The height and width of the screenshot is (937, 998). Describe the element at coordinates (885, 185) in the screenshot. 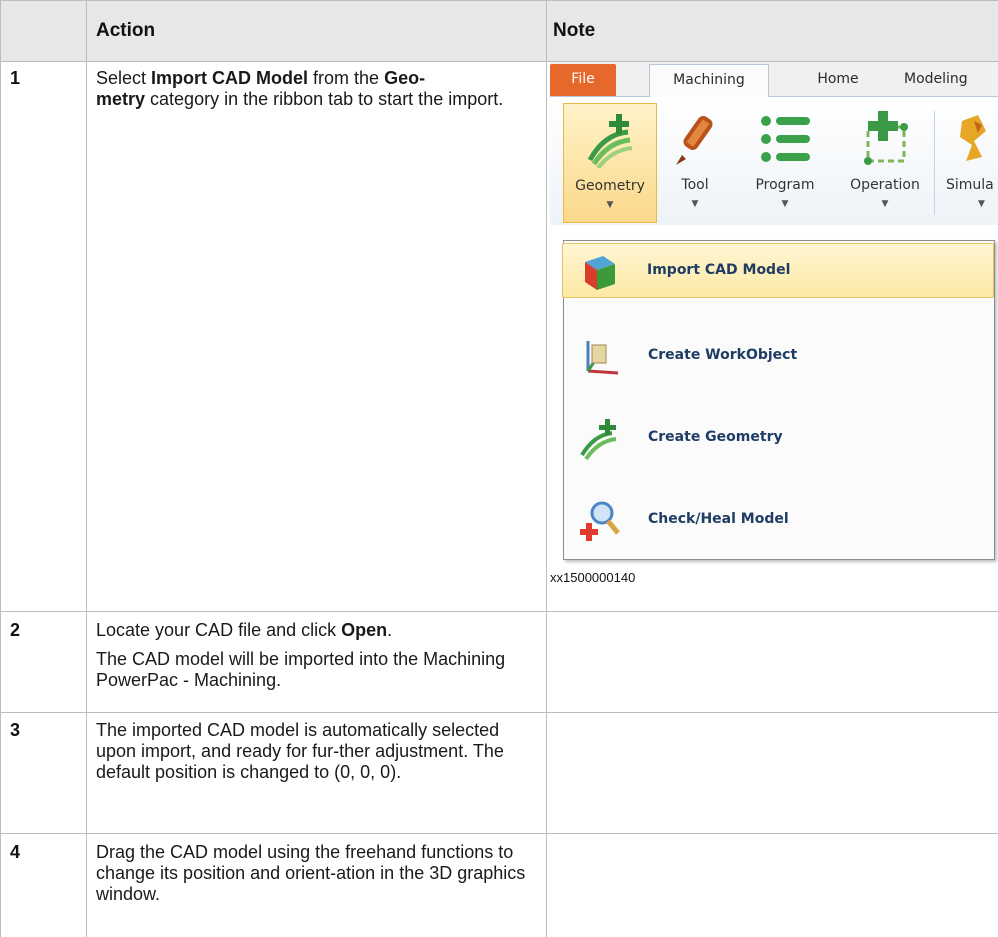

I see `operation-label: Operation` at that location.